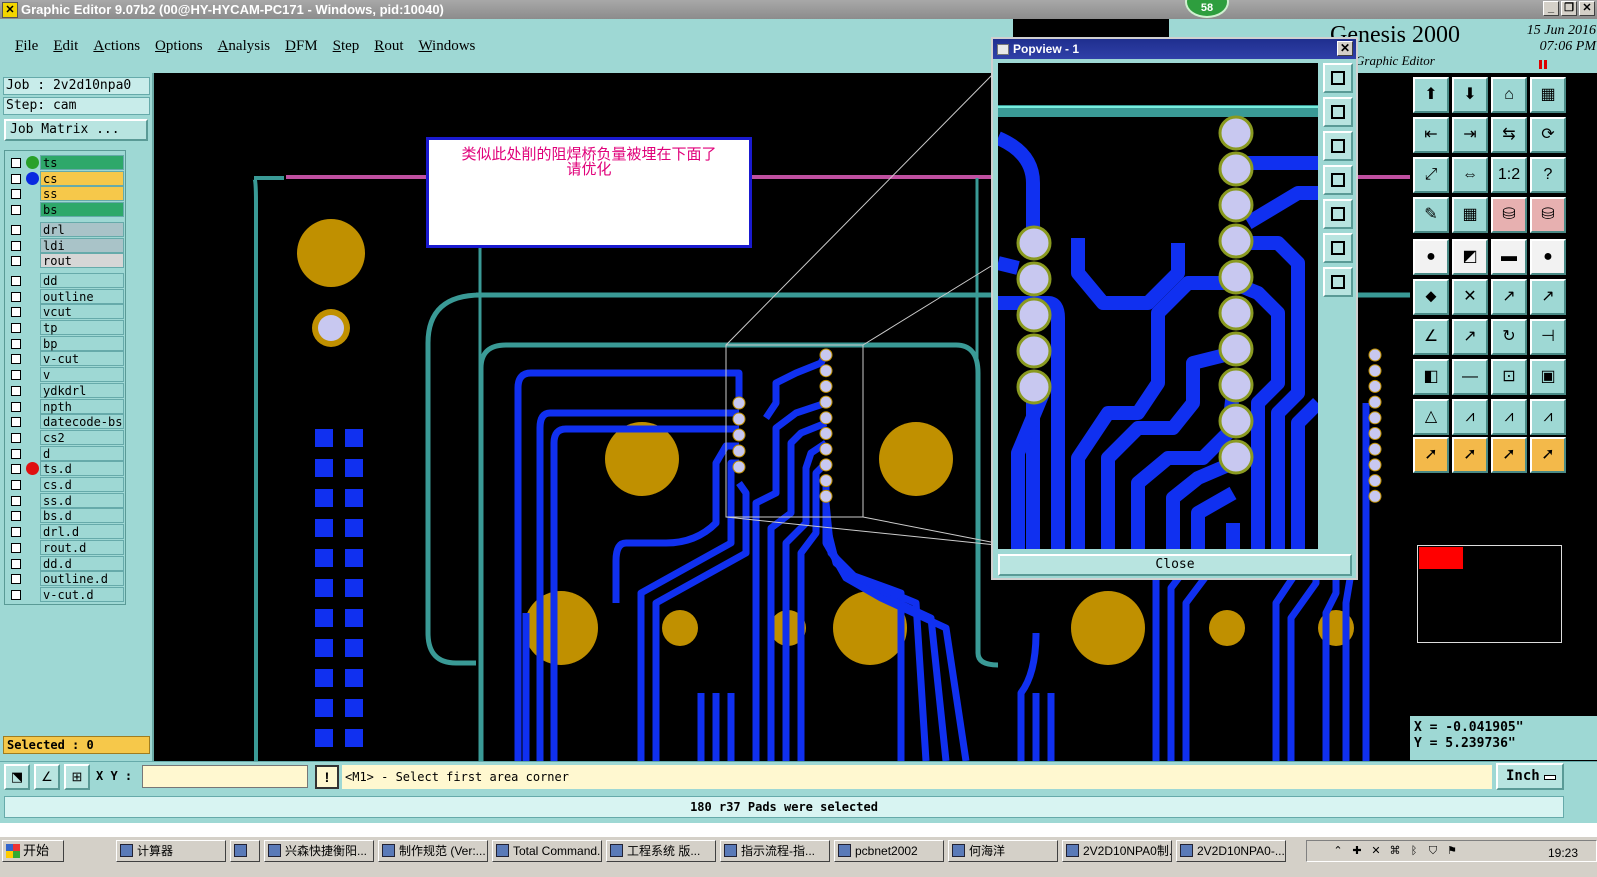 The height and width of the screenshot is (877, 1597). Describe the element at coordinates (301, 46) in the screenshot. I see `menu-dfm: DFM` at that location.